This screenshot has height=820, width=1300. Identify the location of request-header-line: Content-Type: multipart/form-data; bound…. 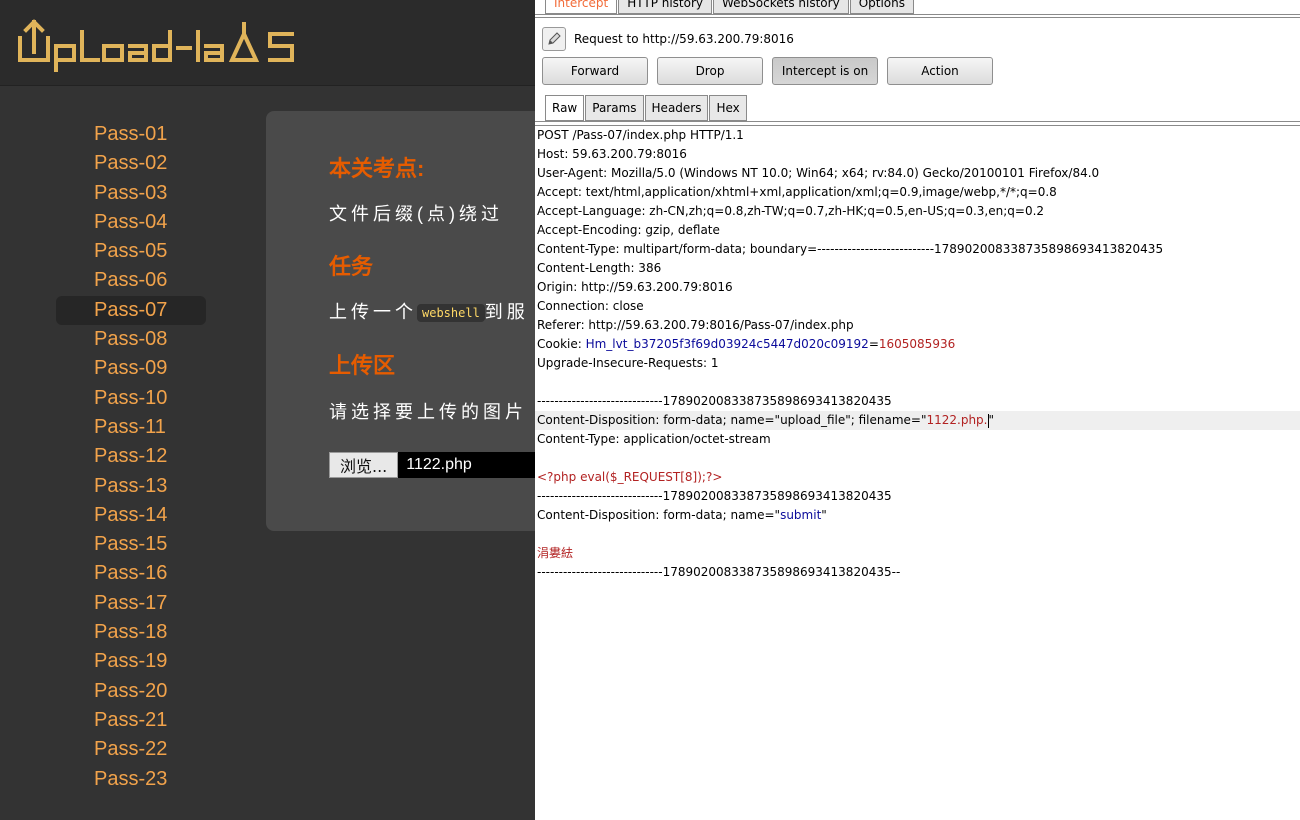
(850, 249).